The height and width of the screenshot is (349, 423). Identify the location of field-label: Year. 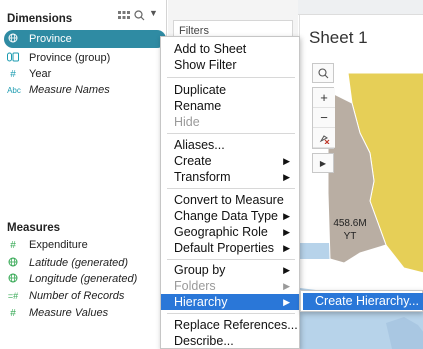
(40, 74).